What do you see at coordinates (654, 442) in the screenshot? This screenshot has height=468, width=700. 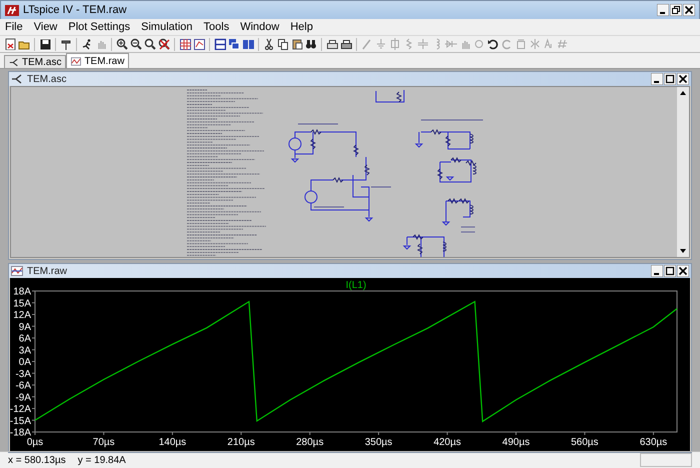 I see `x-tick-label: 630µs` at bounding box center [654, 442].